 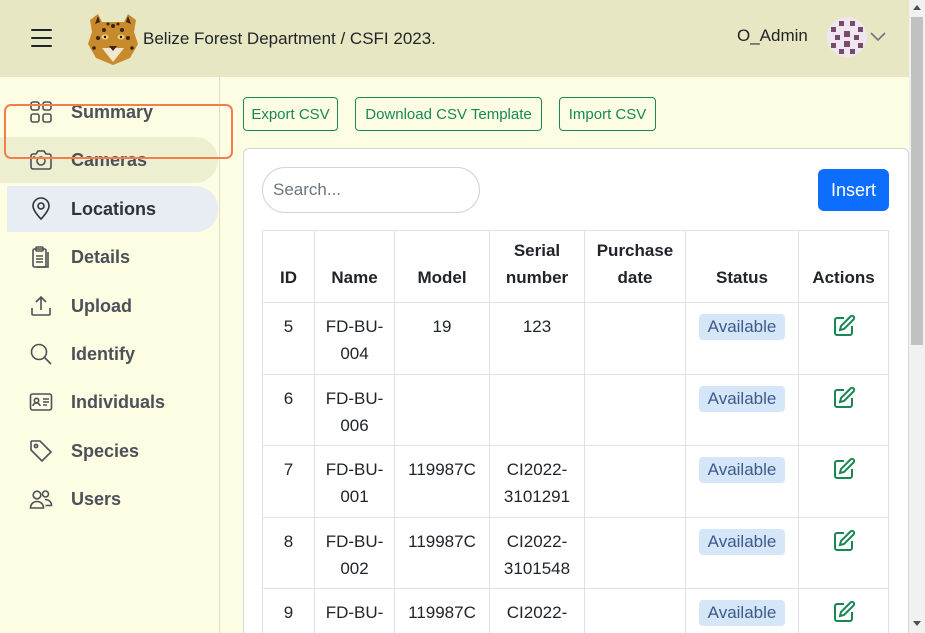 What do you see at coordinates (118, 131) in the screenshot?
I see `active-highlight` at bounding box center [118, 131].